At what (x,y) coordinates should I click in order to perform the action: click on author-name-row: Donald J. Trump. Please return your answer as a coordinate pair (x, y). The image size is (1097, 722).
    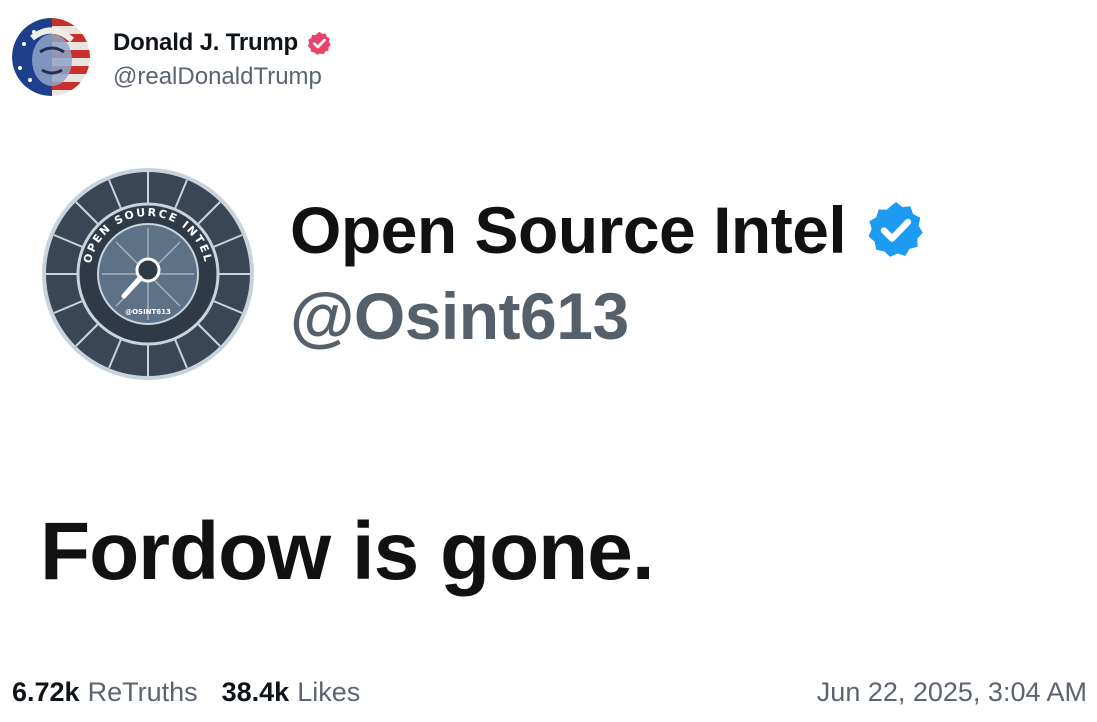
    Looking at the image, I should click on (223, 43).